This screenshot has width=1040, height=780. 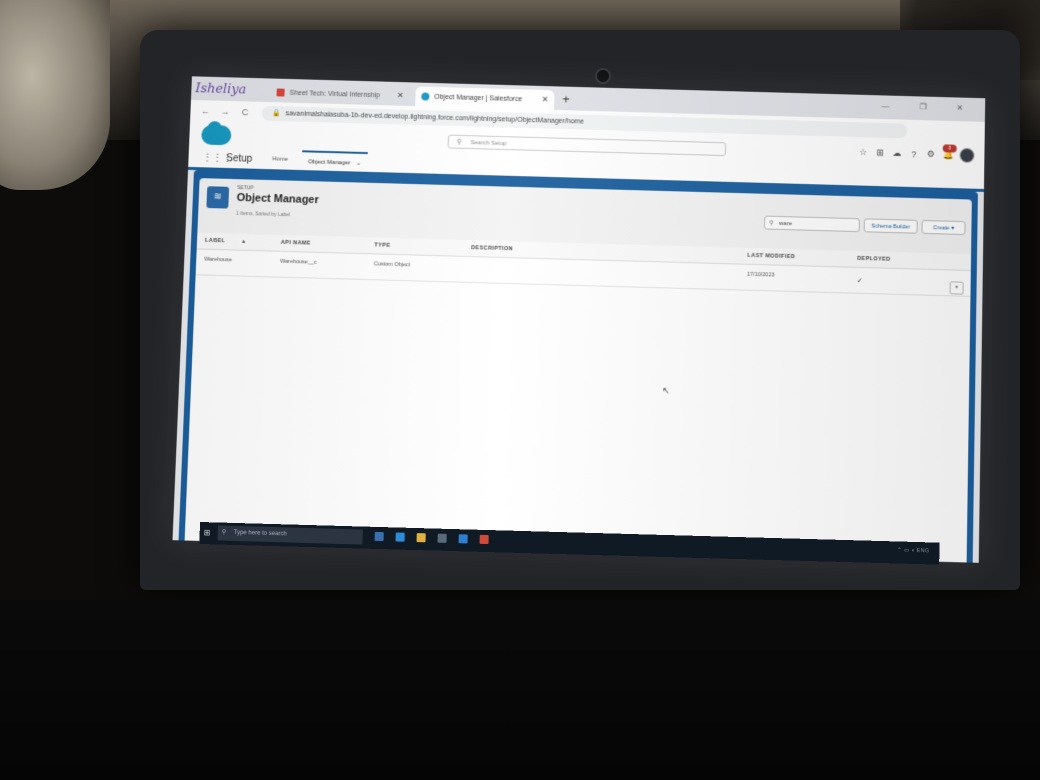 What do you see at coordinates (207, 532) in the screenshot?
I see `windows-start-icon: ⊞` at bounding box center [207, 532].